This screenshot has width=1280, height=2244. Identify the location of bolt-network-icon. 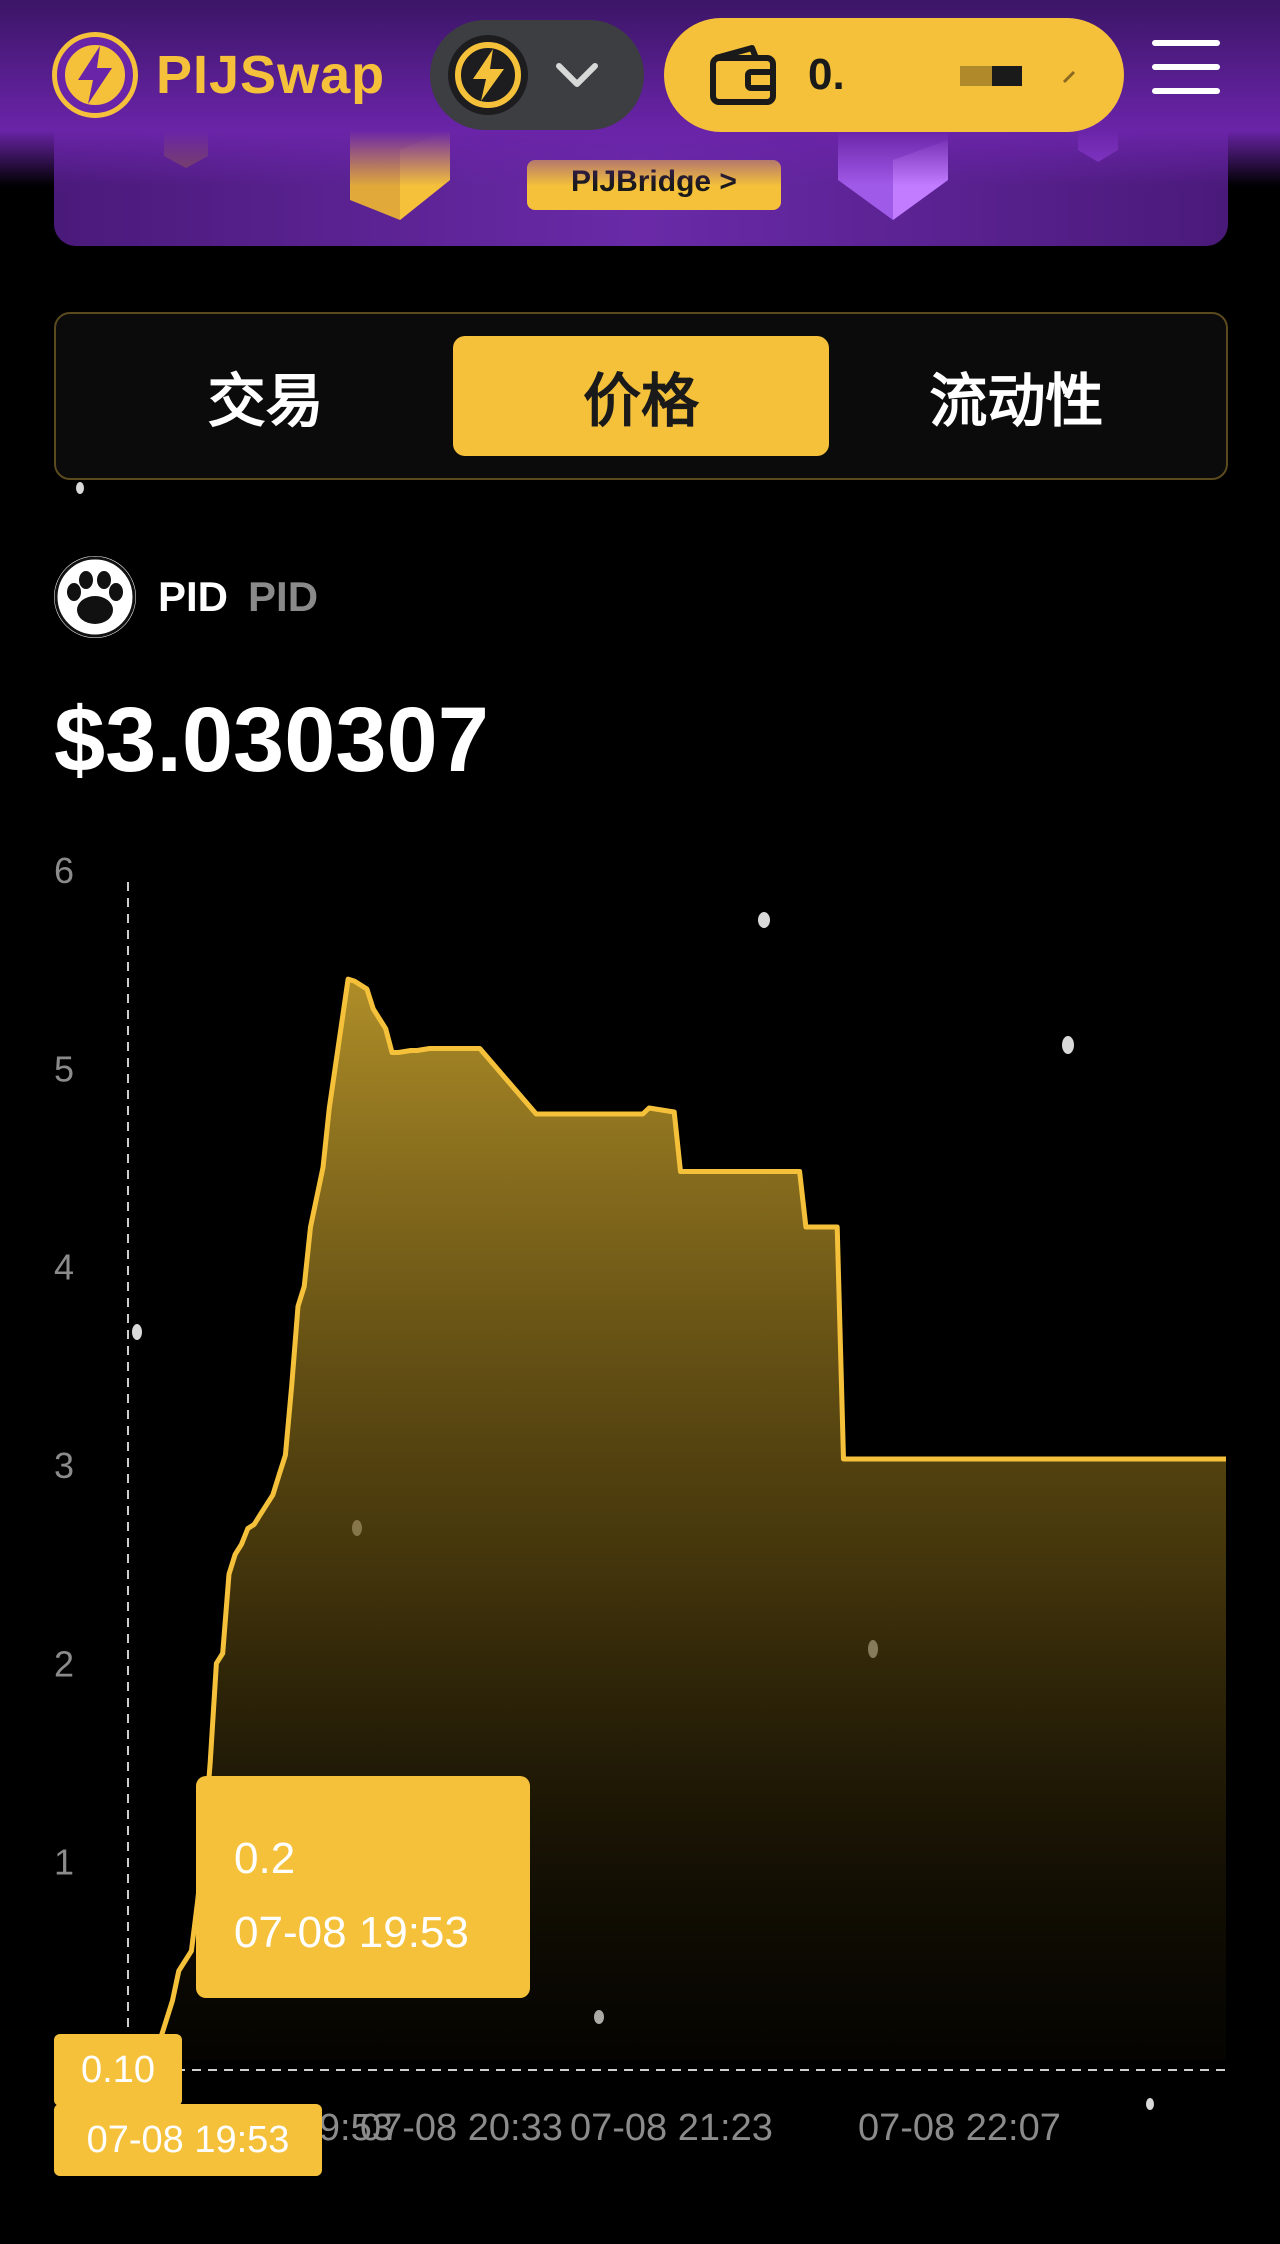
(488, 75).